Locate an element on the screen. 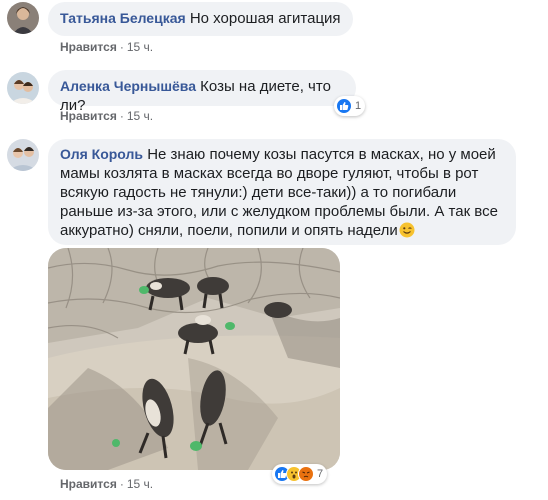  comment-bubble: Татьяна Белецкая Но хорошая агитация is located at coordinates (200, 19).